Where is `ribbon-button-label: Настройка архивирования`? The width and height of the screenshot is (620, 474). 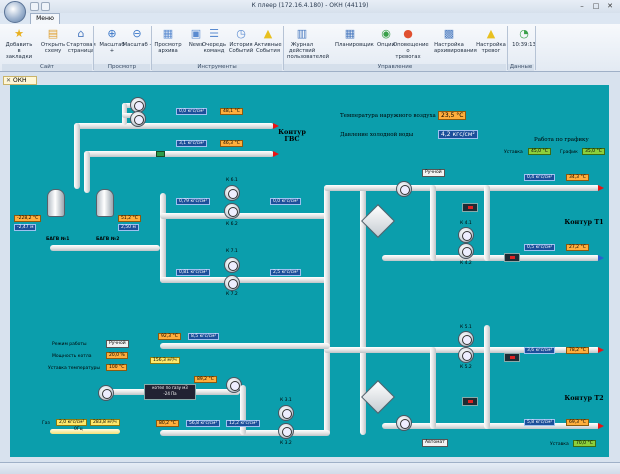 ribbon-button-label: Настройка архивирования is located at coordinates (455, 48).